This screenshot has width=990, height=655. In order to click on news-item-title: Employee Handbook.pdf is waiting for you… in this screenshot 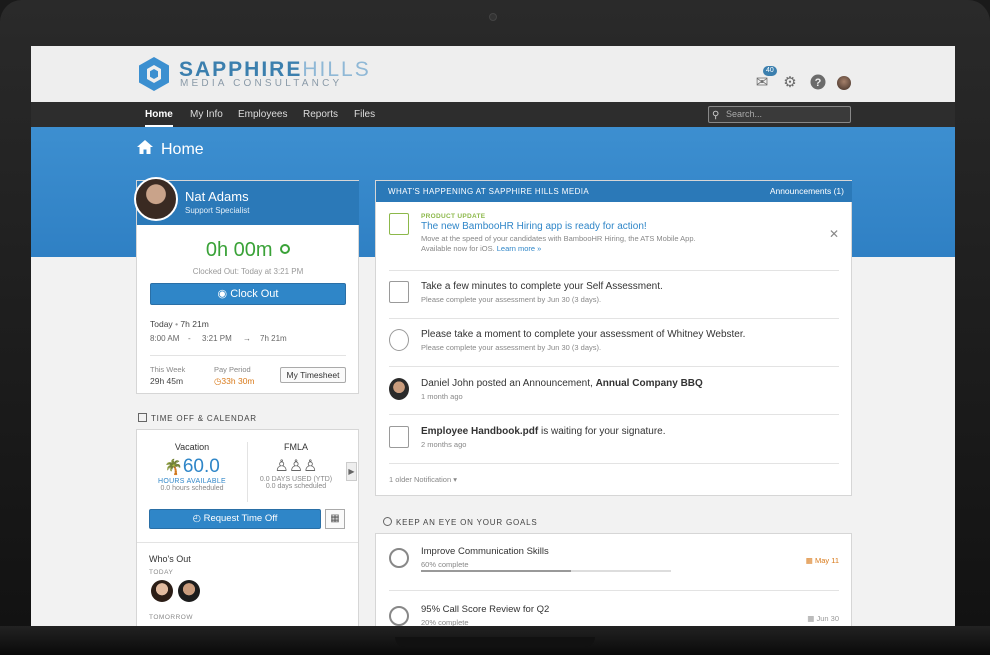, I will do `click(543, 431)`.